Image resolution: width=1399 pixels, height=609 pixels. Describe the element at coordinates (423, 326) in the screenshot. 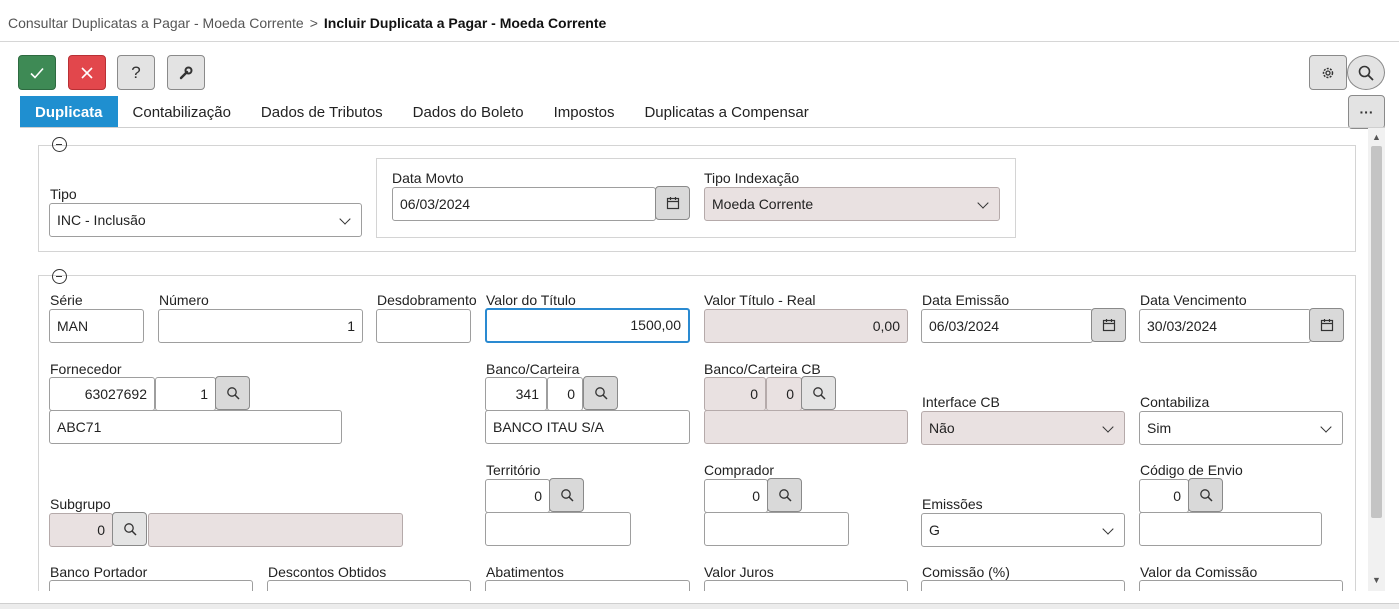

I see `desdobramento-input` at that location.